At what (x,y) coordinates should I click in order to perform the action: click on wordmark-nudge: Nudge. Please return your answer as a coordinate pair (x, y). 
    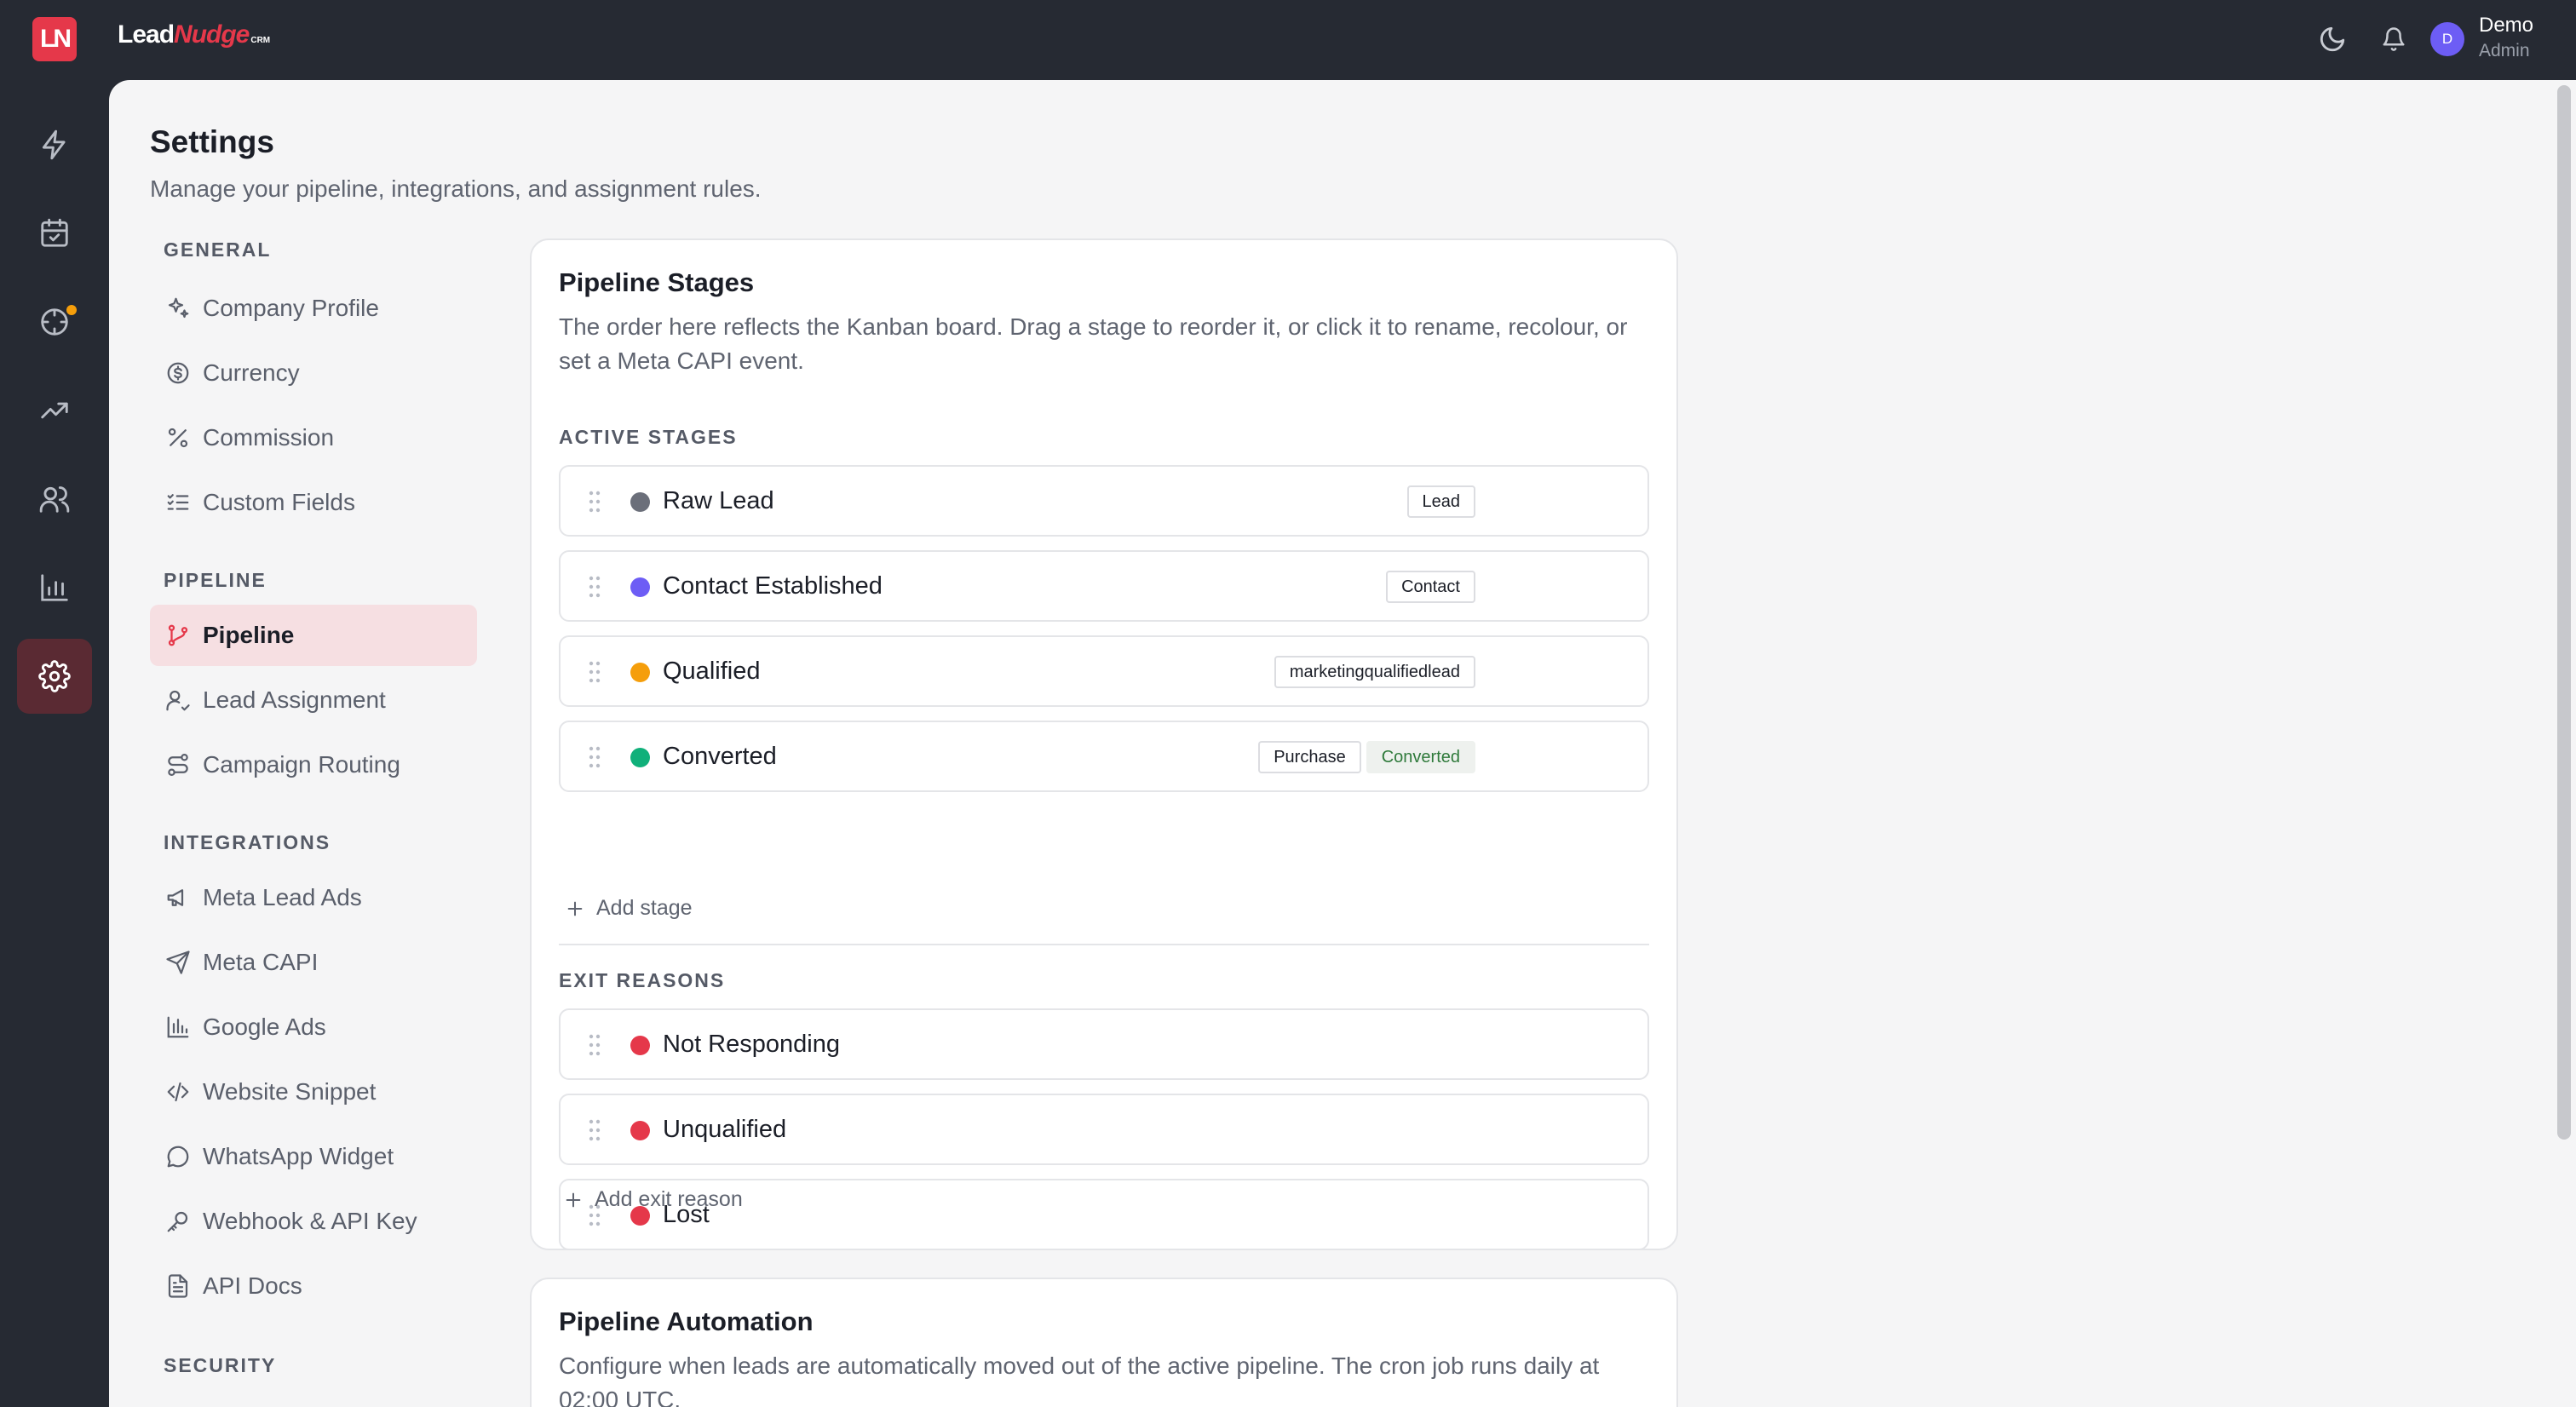
    Looking at the image, I should click on (212, 34).